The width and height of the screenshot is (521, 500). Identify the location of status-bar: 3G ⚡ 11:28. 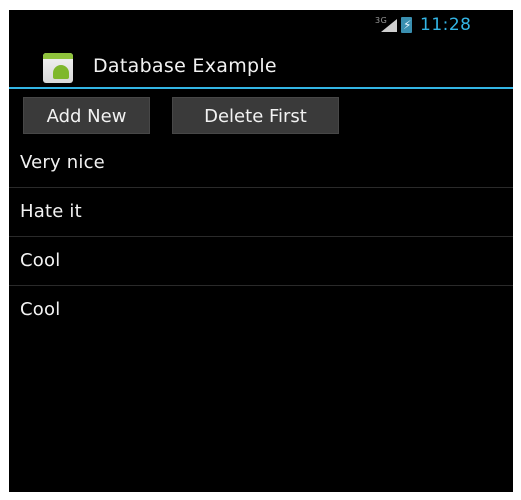
(261, 24).